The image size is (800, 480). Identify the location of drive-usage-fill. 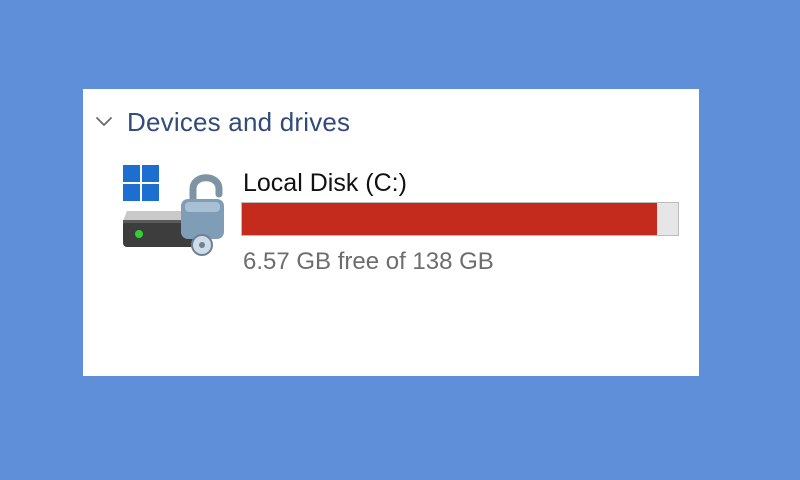
(450, 219).